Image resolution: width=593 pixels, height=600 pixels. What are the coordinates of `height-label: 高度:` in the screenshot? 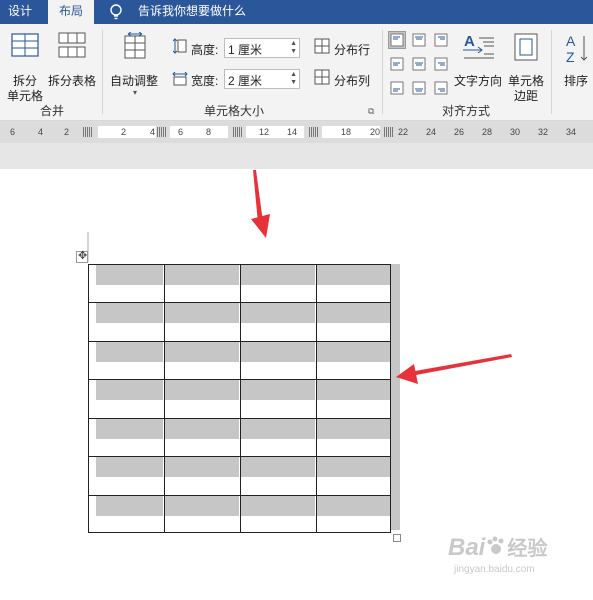 It's located at (205, 50).